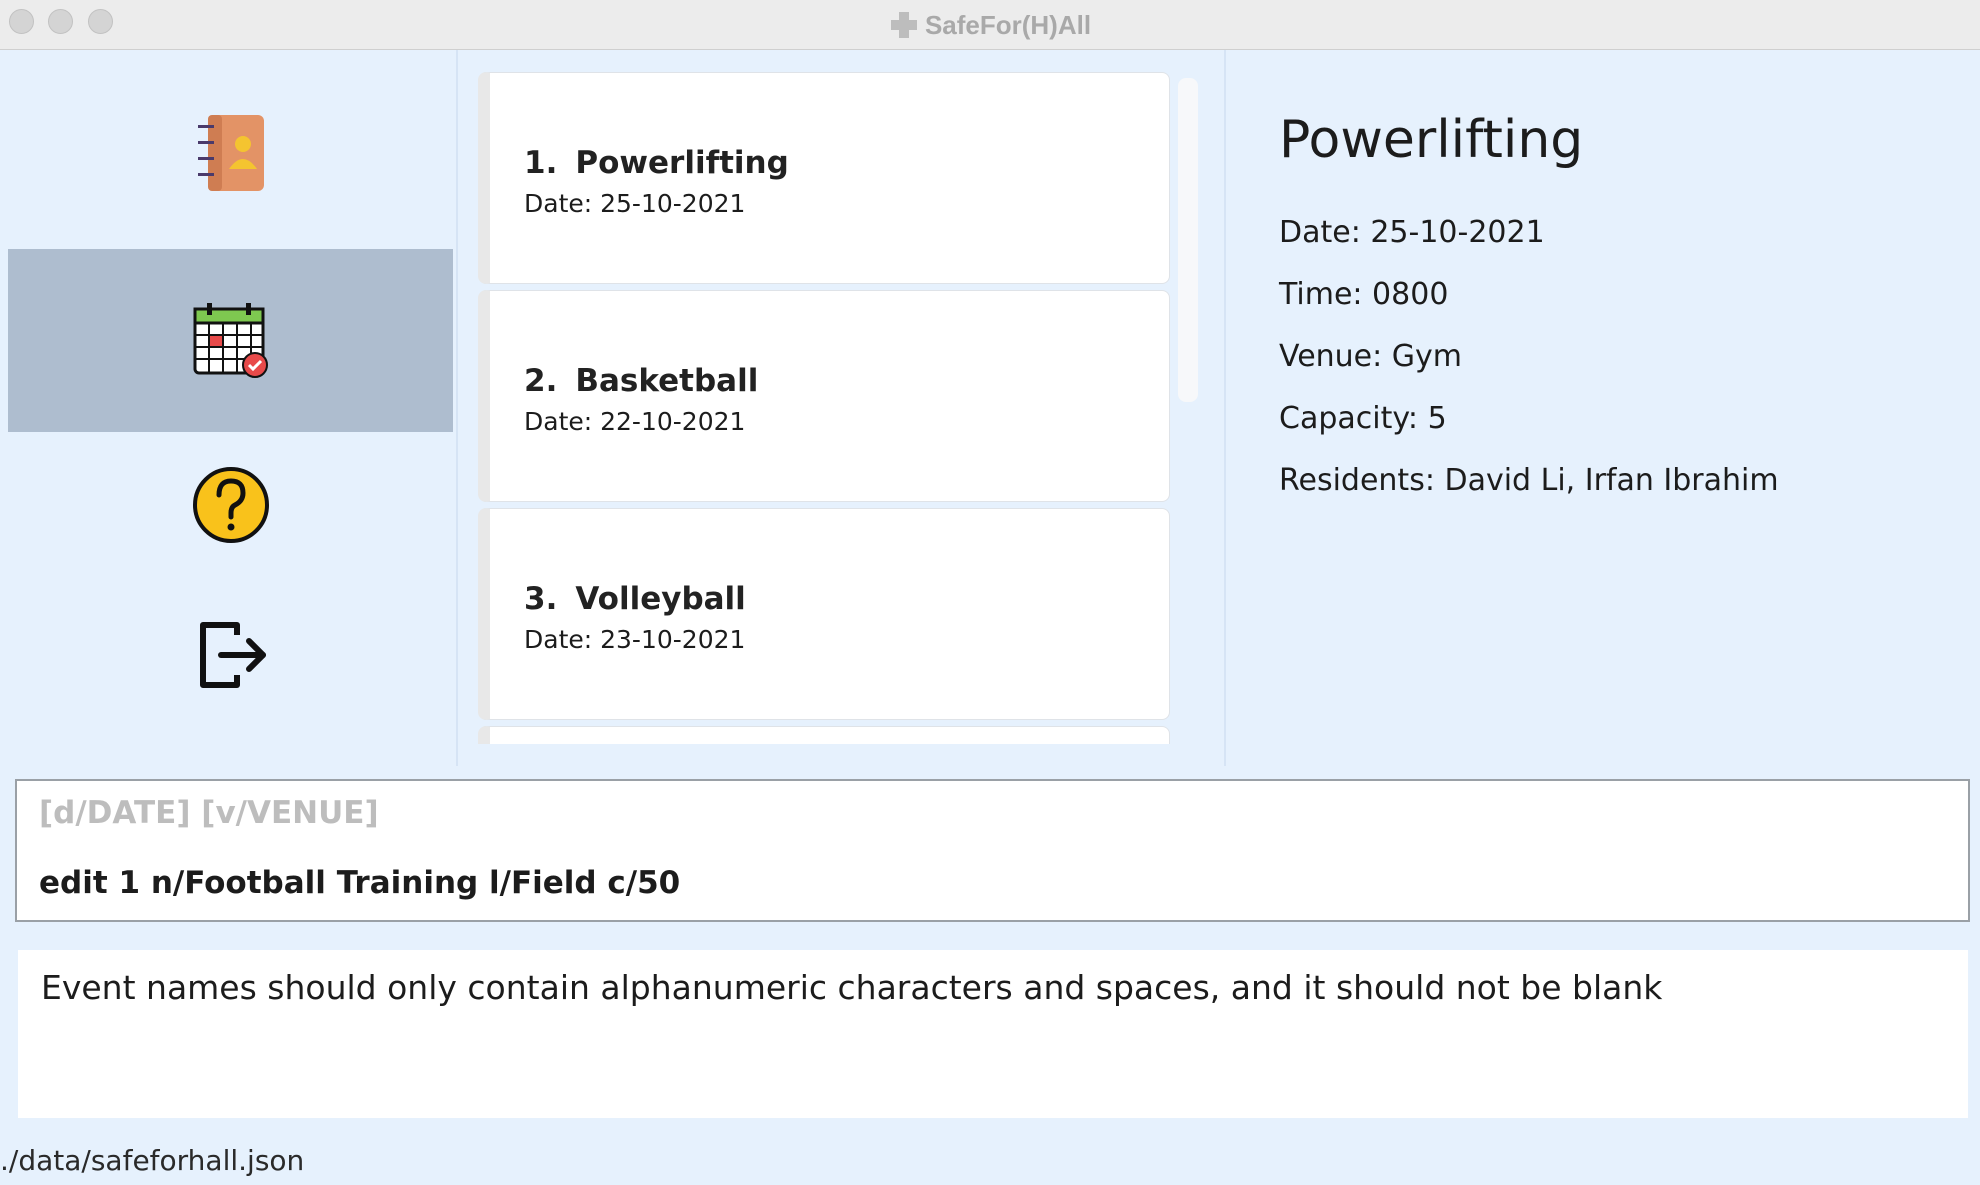  What do you see at coordinates (667, 381) in the screenshot?
I see `event-name: Basketball` at bounding box center [667, 381].